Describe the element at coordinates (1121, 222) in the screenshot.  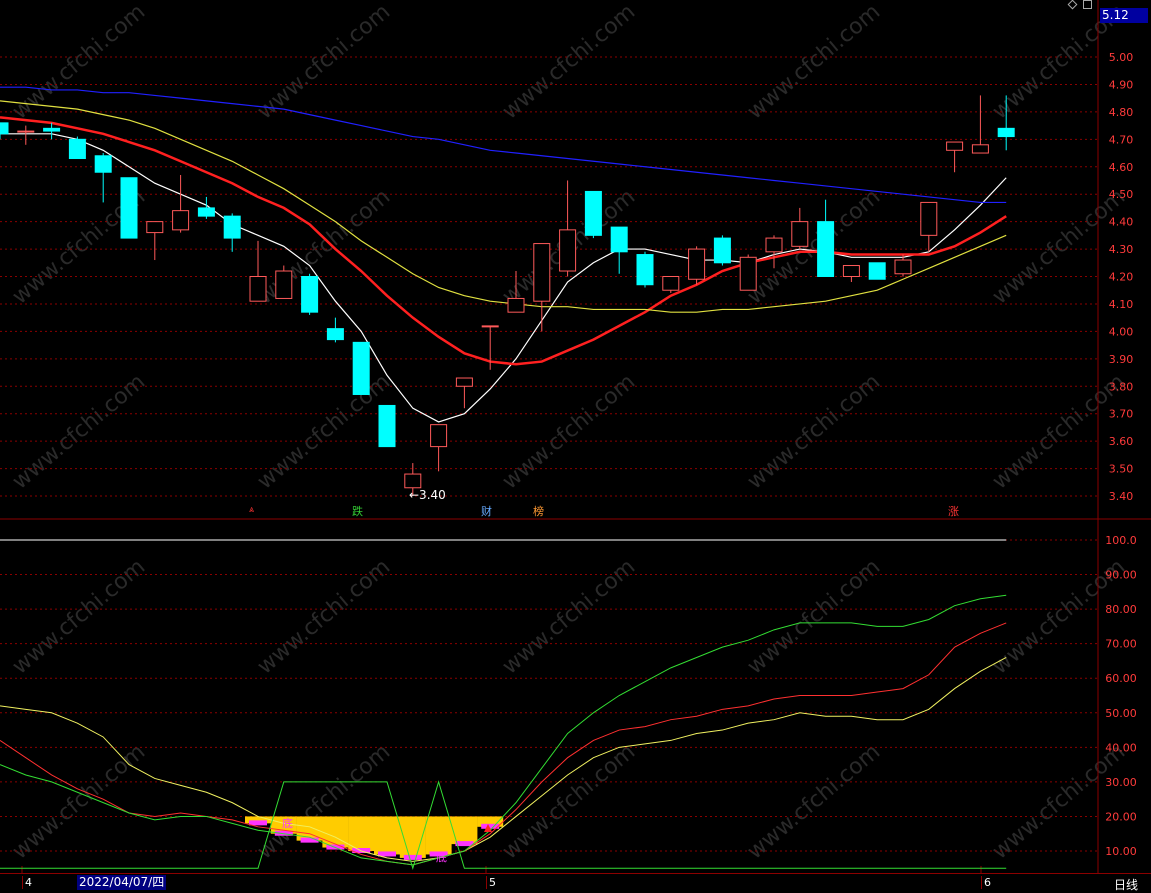
I see `price-tick-label: 4.40` at that location.